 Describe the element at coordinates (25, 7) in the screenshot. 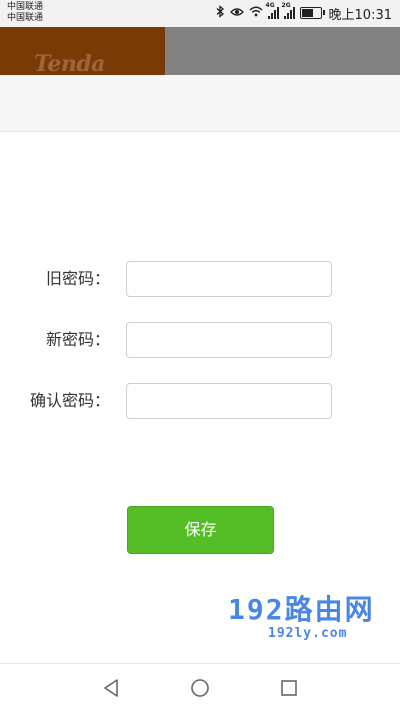

I see `carrier-1: 中国联通` at that location.